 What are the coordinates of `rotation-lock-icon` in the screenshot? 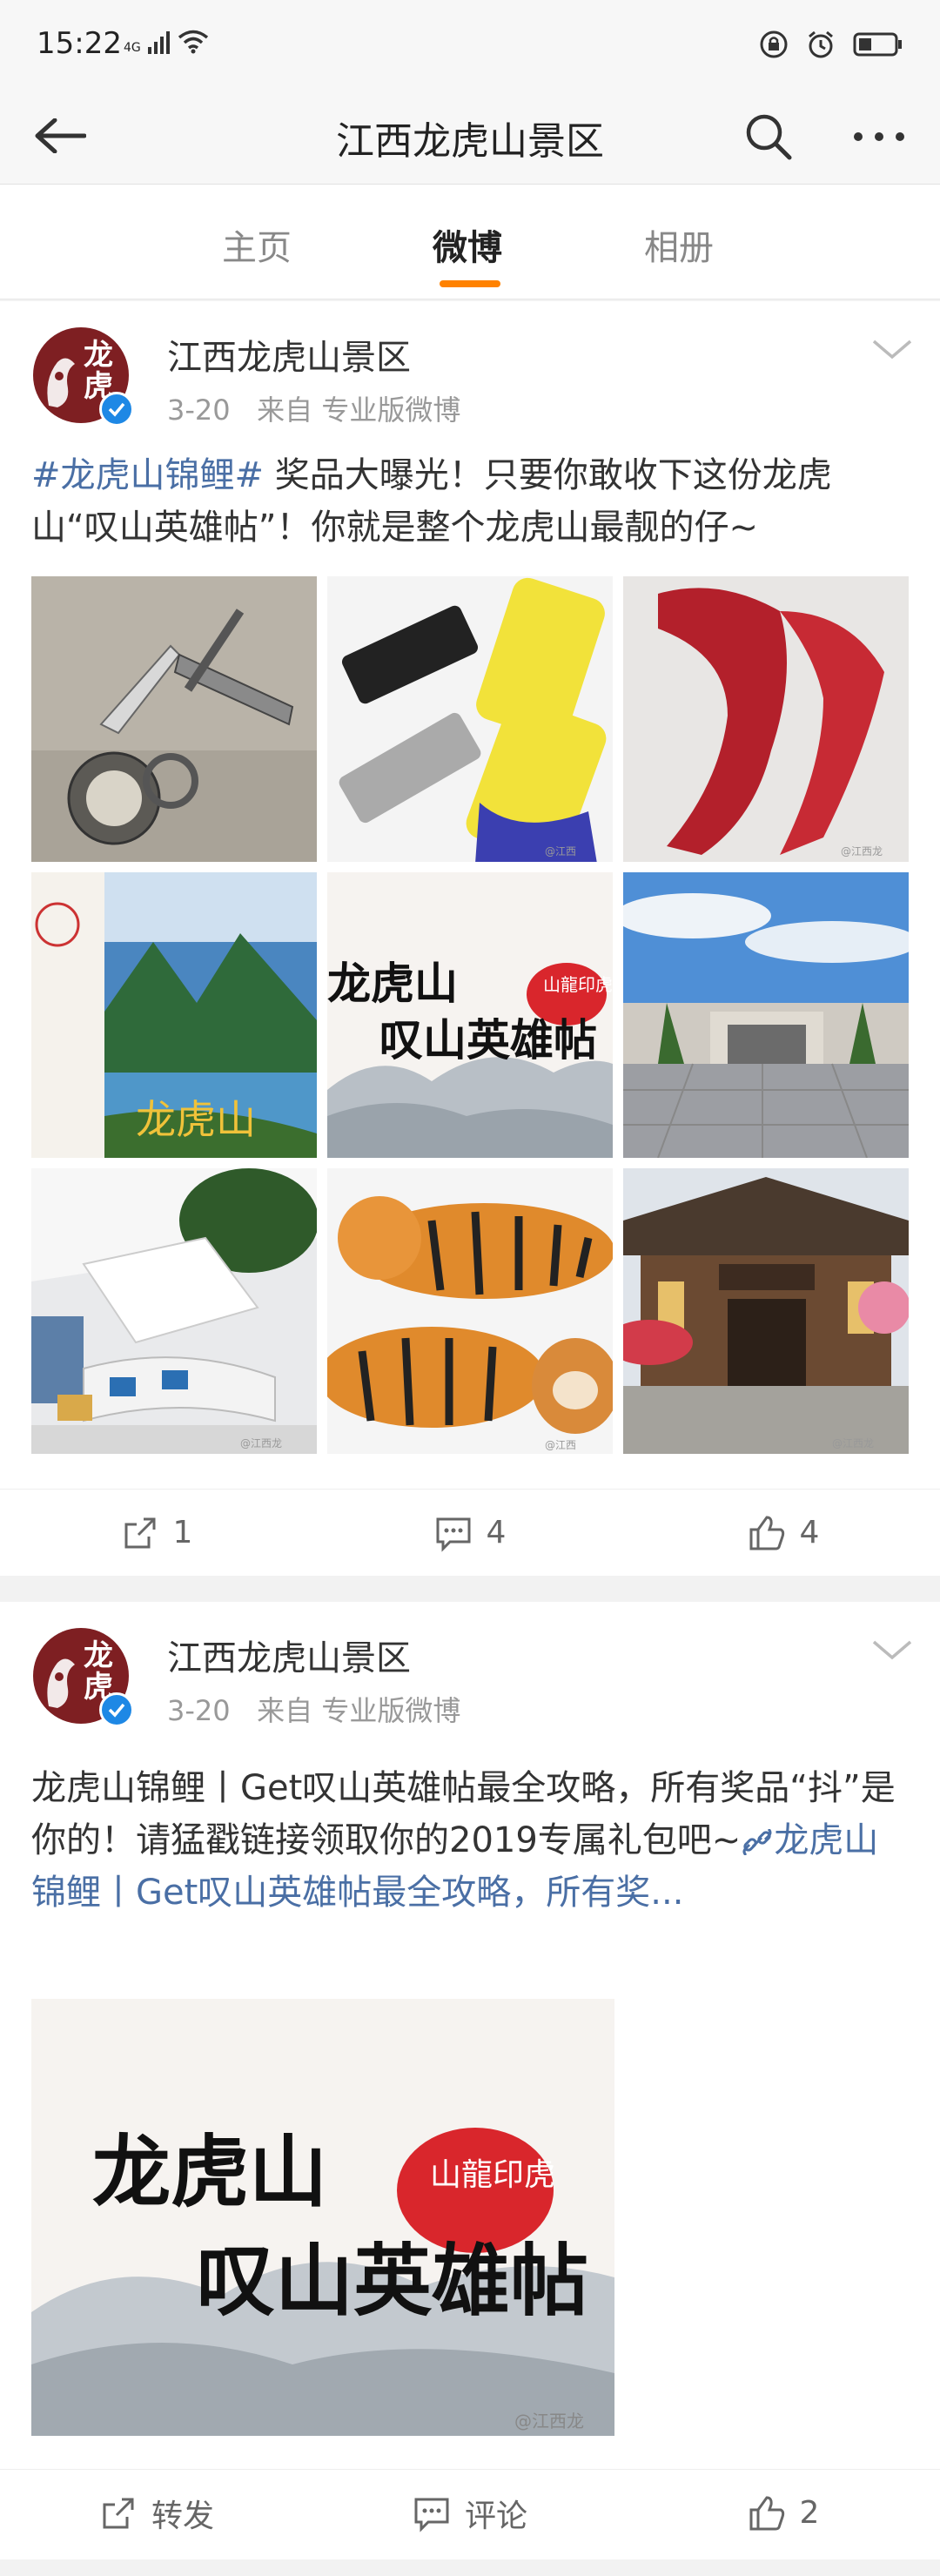 It's located at (774, 44).